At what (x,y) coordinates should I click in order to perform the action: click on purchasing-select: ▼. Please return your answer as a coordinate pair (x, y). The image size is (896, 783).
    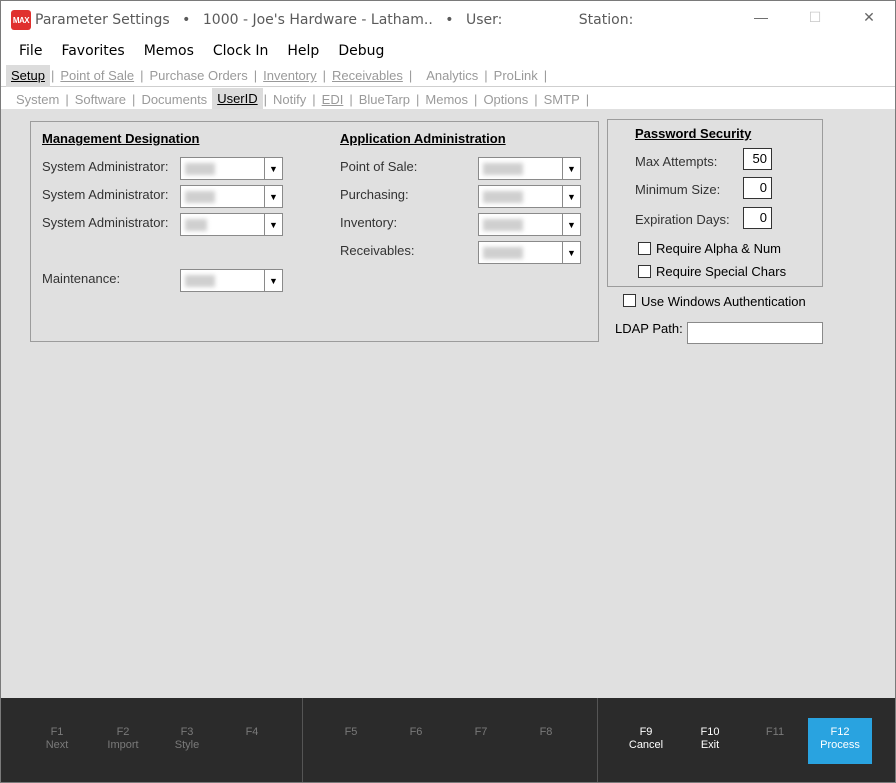
    Looking at the image, I should click on (529, 196).